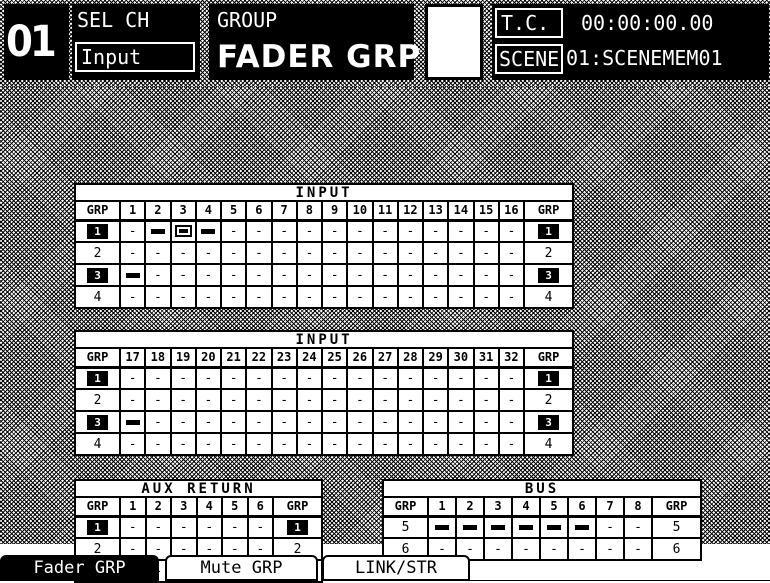  I want to click on group-label-cell: 5, so click(676, 526).